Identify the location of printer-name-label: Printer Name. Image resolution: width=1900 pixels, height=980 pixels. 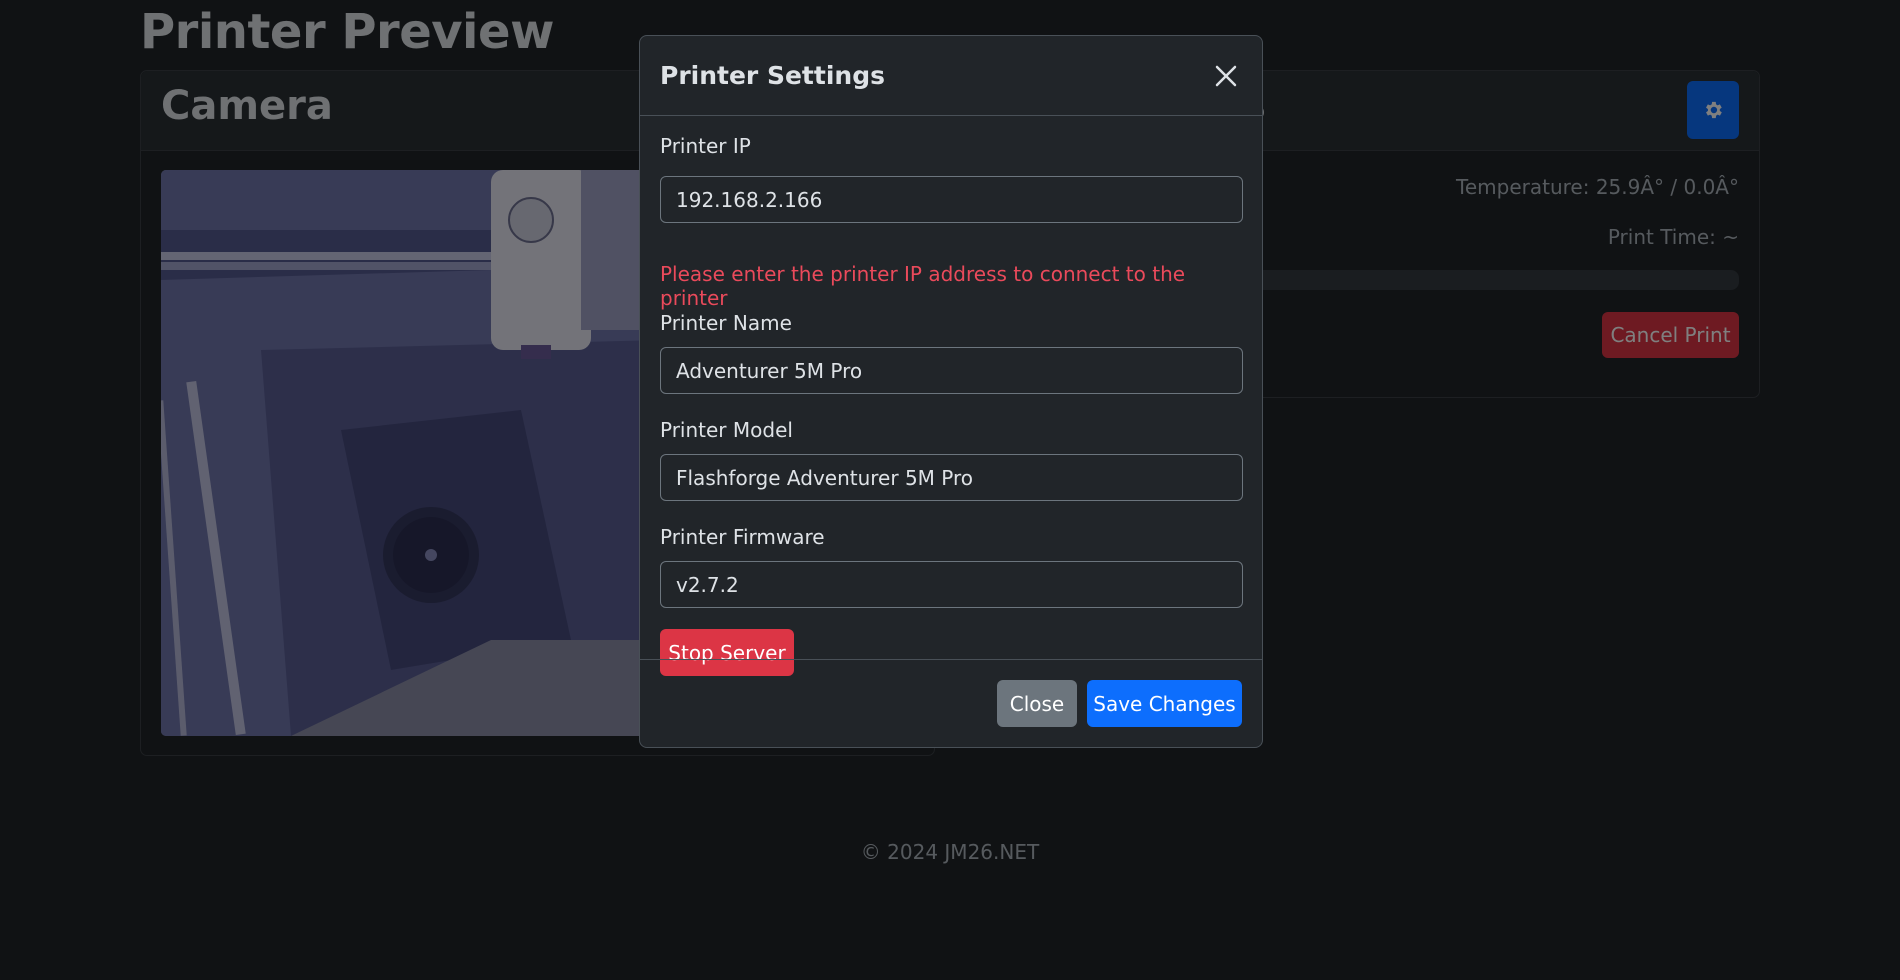
(726, 323).